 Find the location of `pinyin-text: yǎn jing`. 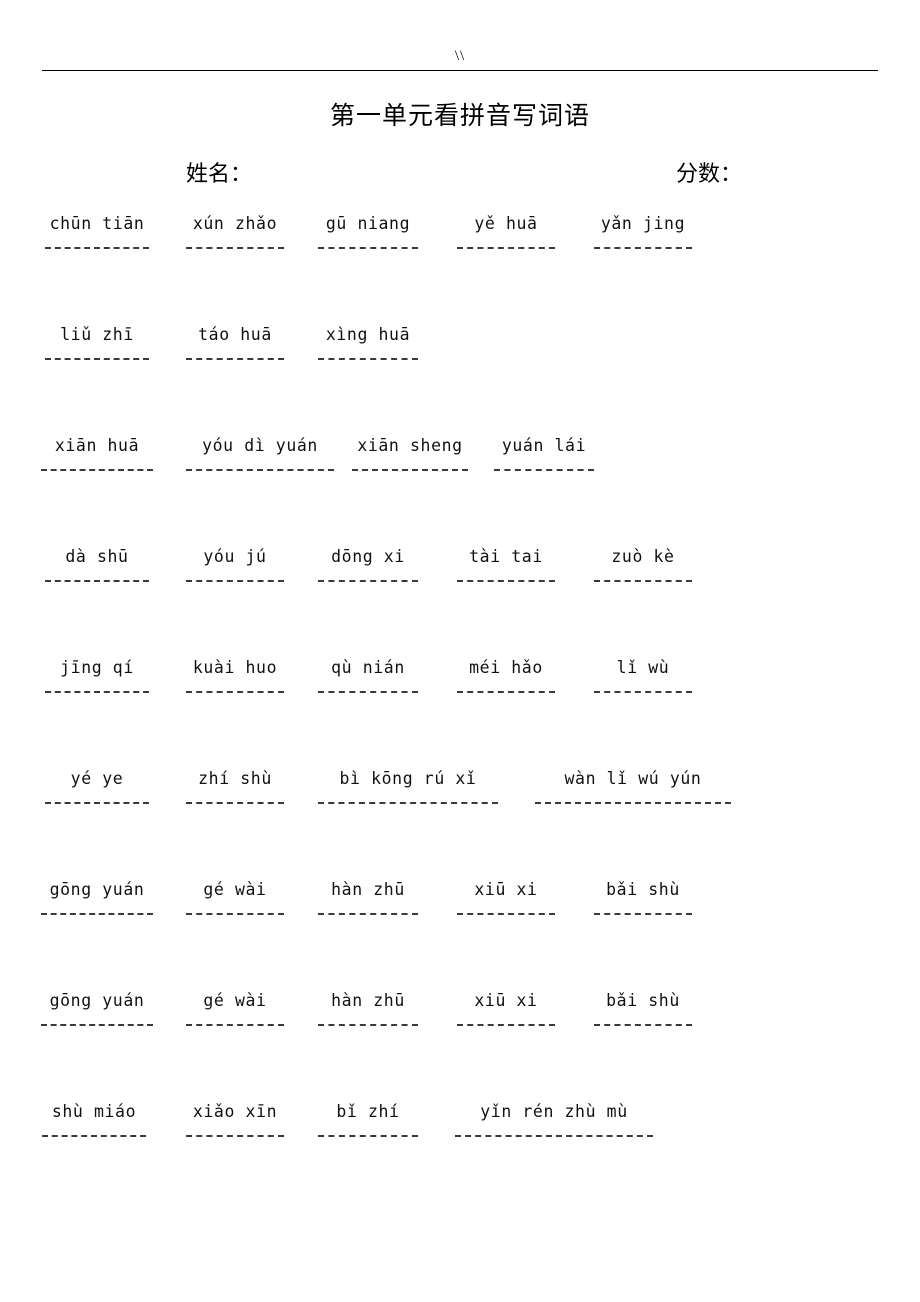

pinyin-text: yǎn jing is located at coordinates (643, 223).